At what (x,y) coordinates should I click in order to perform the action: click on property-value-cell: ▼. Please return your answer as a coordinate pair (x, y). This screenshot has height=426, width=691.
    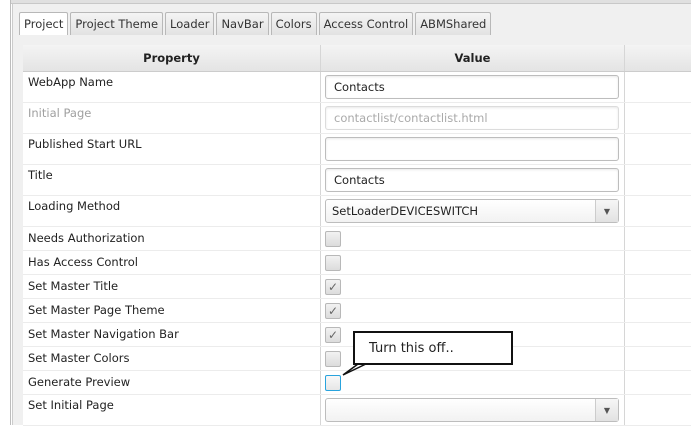
    Looking at the image, I should click on (473, 410).